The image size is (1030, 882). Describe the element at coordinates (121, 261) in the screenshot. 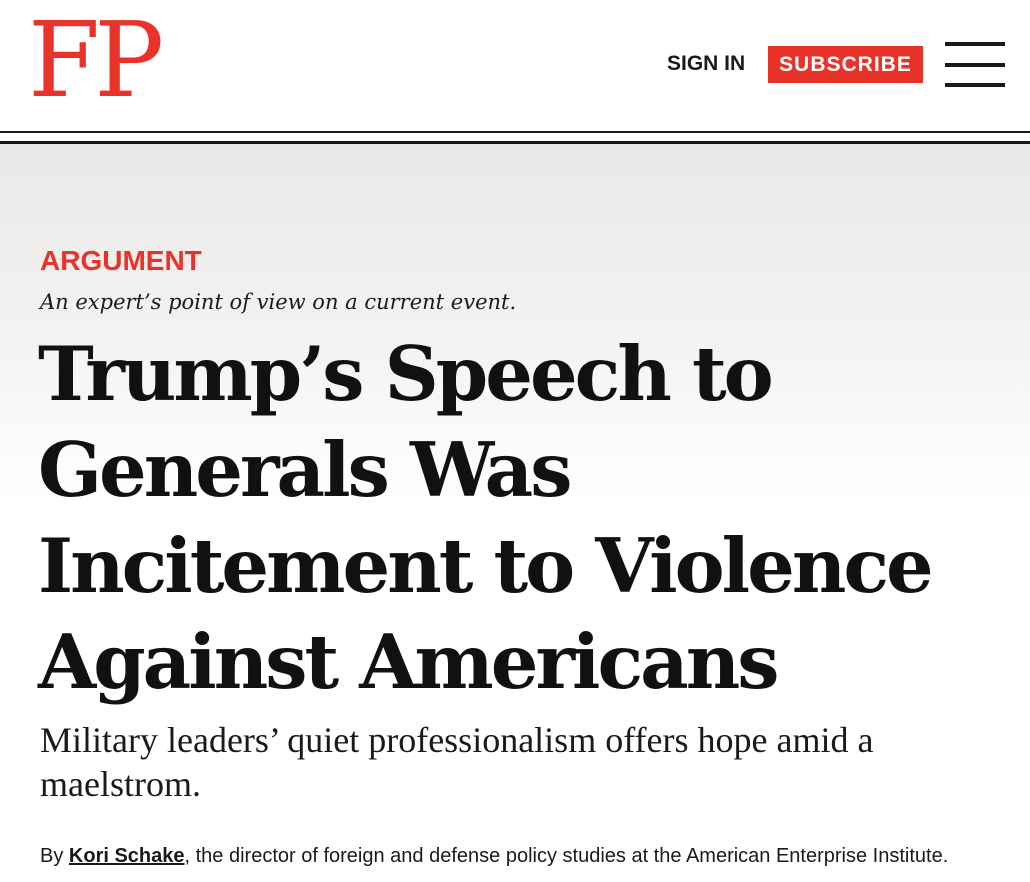

I see `article-kicker: ARGUMENT` at that location.